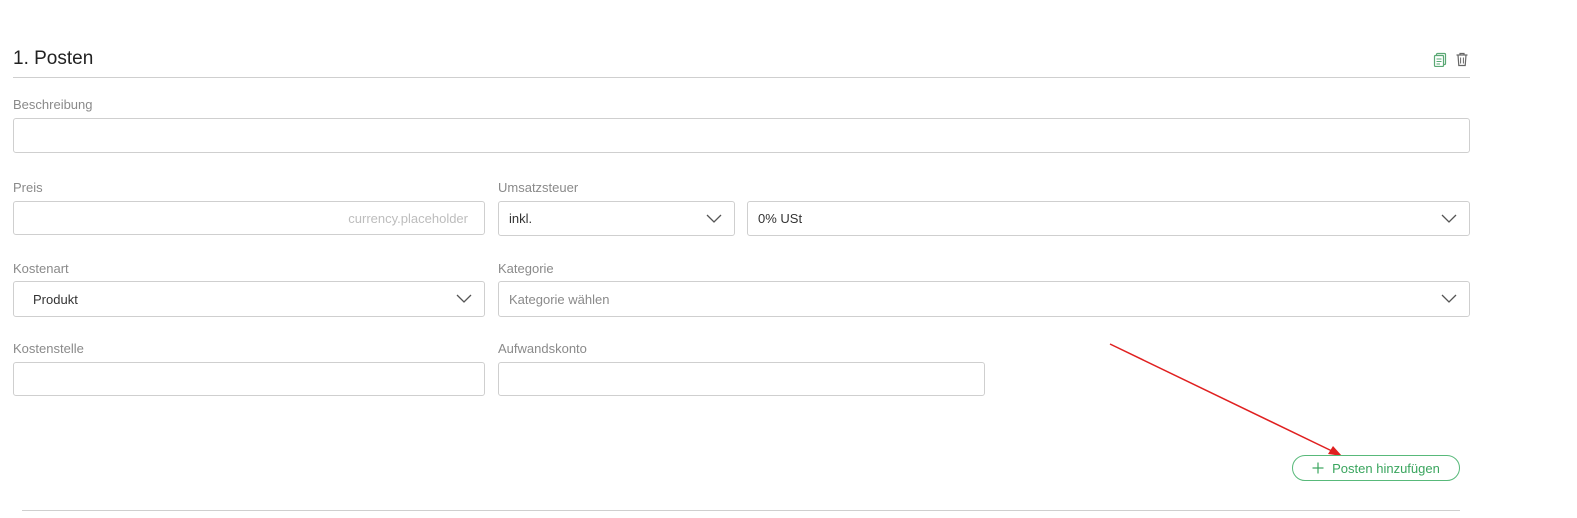 This screenshot has width=1577, height=518. Describe the element at coordinates (1108, 218) in the screenshot. I see `umsatzsteuer-rate-select: 0% USt` at that location.